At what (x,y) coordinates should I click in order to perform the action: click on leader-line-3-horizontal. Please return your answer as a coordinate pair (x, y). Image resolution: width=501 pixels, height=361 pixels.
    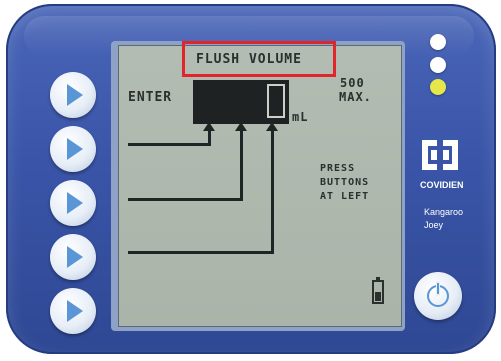
    Looking at the image, I should click on (201, 252).